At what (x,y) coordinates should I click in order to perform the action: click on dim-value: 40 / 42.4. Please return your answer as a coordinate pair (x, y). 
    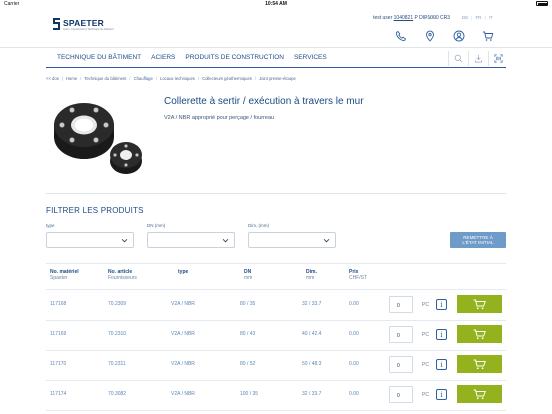
    Looking at the image, I should click on (312, 334).